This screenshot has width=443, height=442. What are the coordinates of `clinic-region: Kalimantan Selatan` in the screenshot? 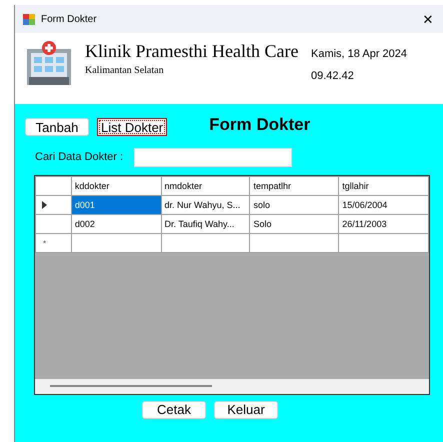 It's located at (125, 70).